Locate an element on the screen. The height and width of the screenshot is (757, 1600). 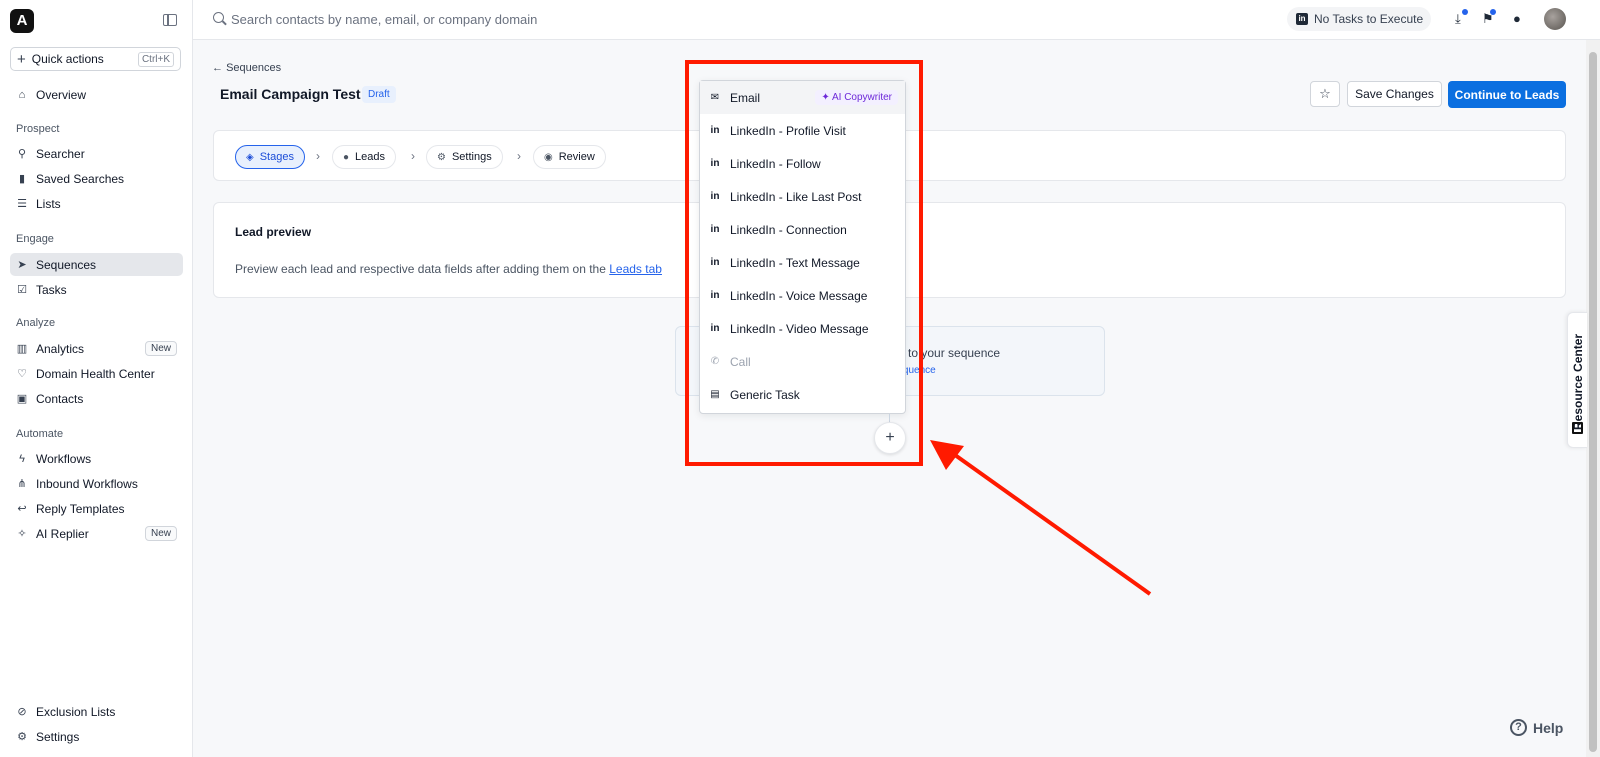
section-label-analyze: Analyze is located at coordinates (36, 323).